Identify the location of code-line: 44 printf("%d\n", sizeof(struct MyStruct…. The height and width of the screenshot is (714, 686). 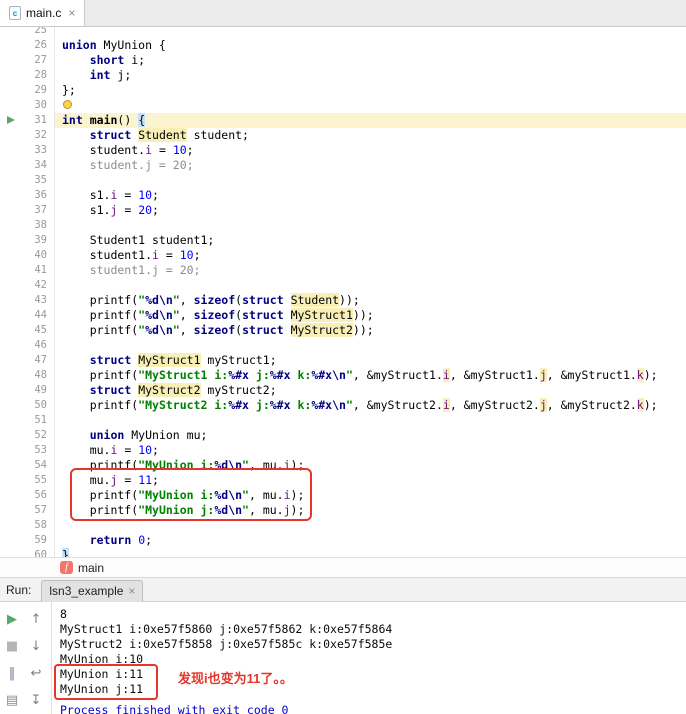
(343, 315).